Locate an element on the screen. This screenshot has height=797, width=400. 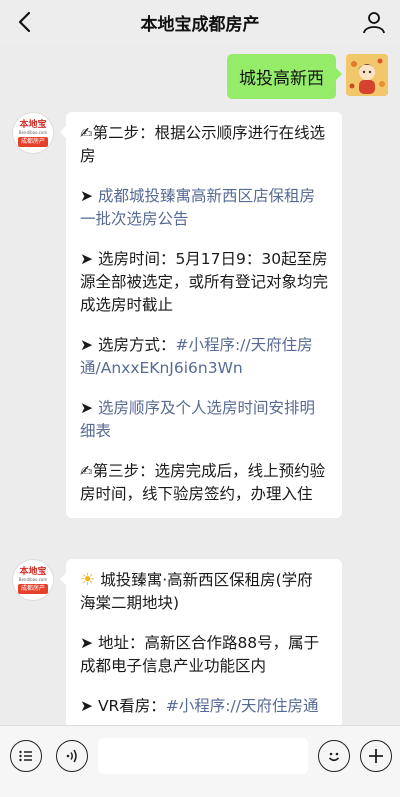
sun-icon: ☀ is located at coordinates (88, 580).